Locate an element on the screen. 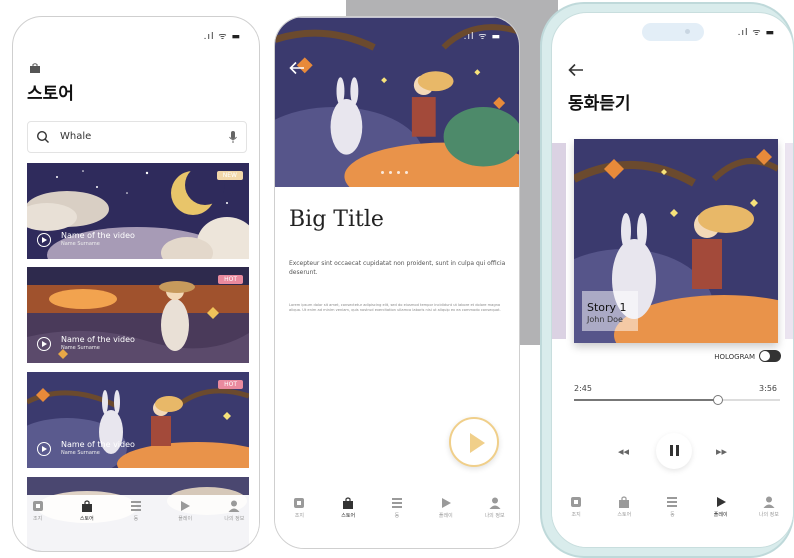 The height and width of the screenshot is (558, 794). fast-forward-icon: ▸▸ is located at coordinates (721, 451).